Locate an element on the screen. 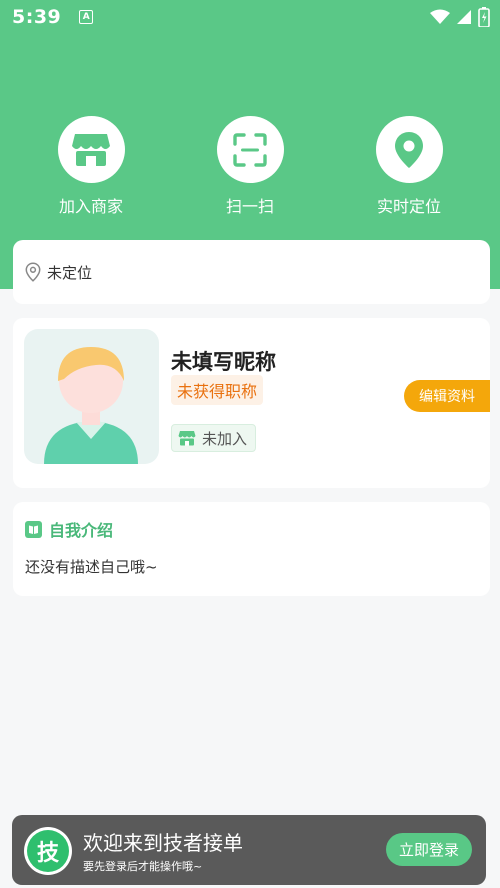 This screenshot has width=500, height=888. signal-icon is located at coordinates (464, 17).